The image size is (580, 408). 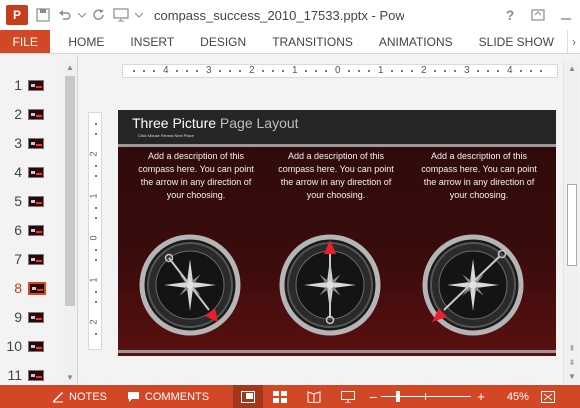 I want to click on editor-scroll-thumb, so click(x=572, y=225).